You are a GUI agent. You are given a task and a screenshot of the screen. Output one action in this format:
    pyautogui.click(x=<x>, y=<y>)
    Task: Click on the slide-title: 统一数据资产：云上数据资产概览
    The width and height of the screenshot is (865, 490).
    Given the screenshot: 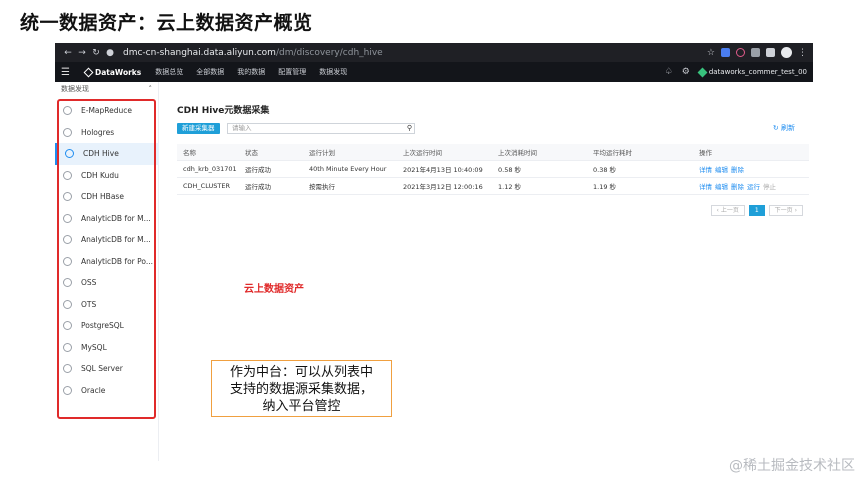 What is the action you would take?
    pyautogui.click(x=166, y=23)
    